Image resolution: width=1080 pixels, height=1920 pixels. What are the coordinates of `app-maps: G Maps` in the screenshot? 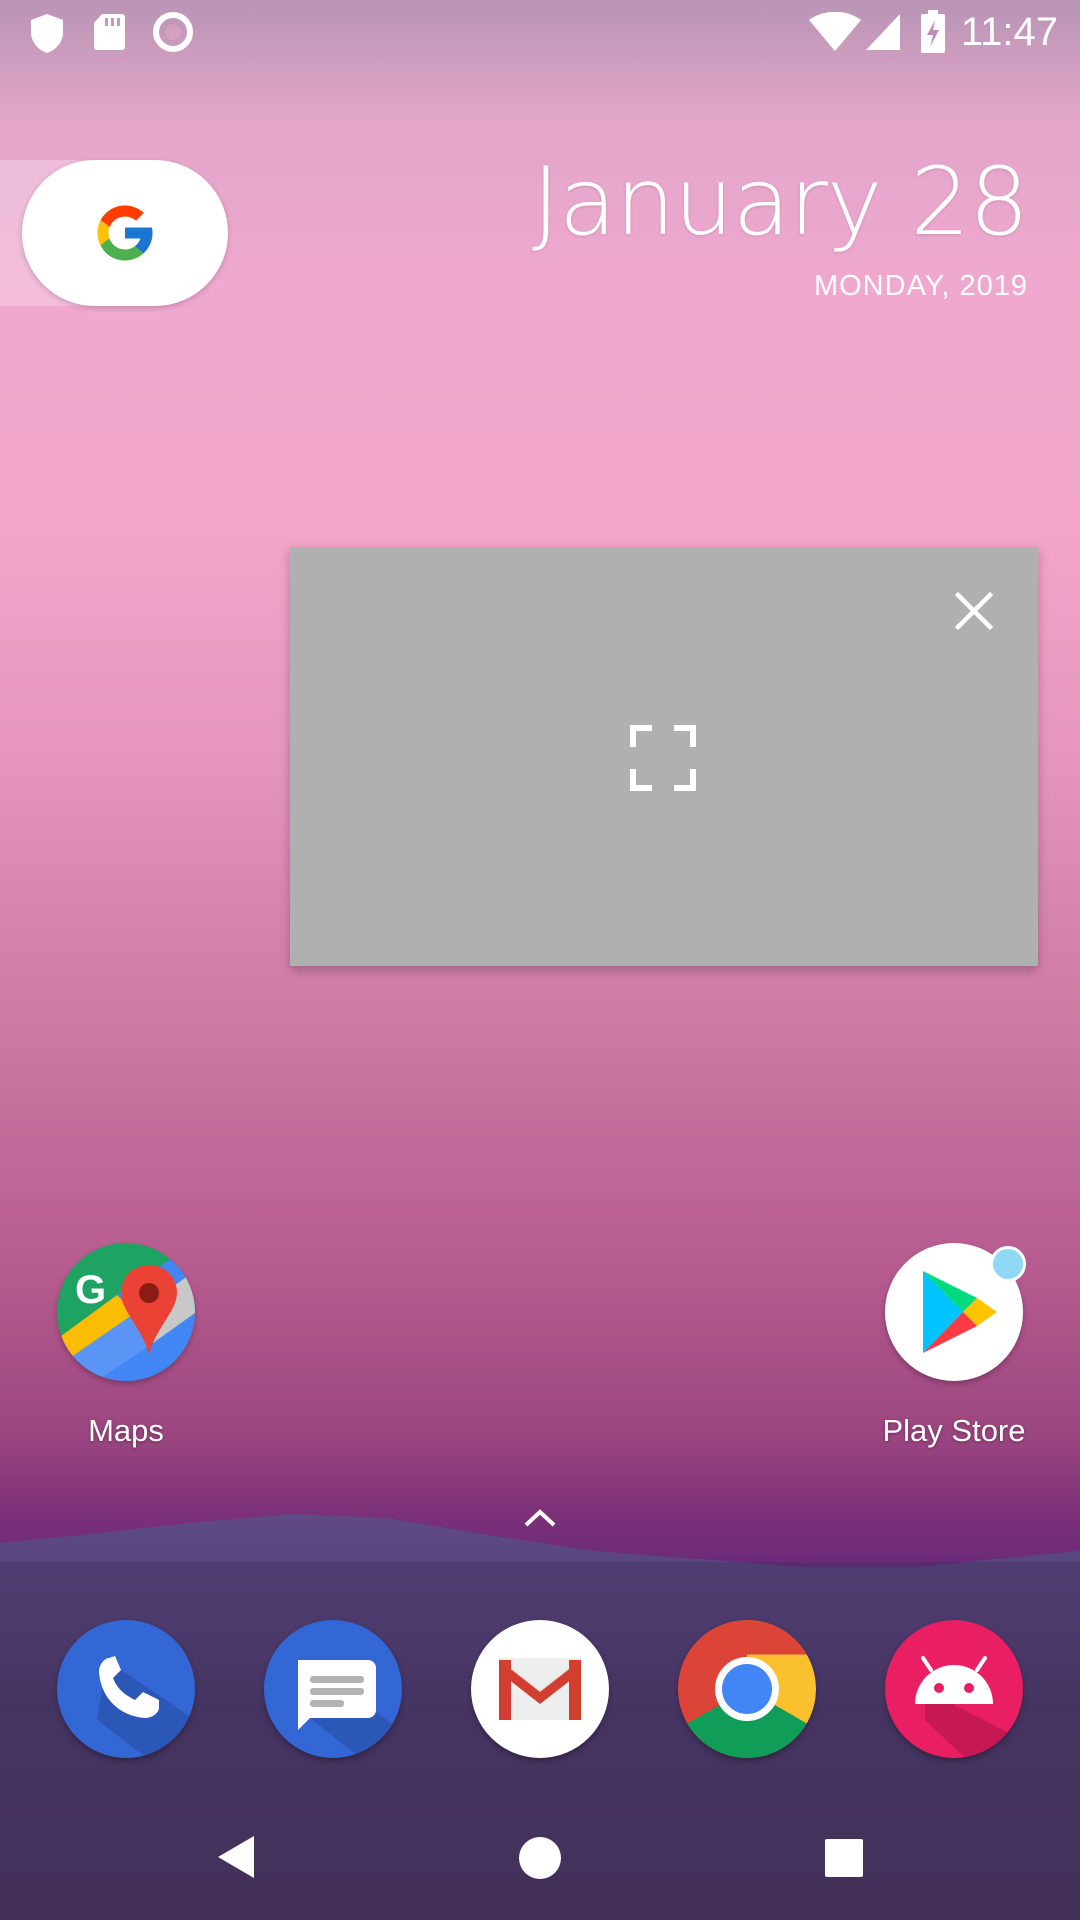 It's located at (126, 1347).